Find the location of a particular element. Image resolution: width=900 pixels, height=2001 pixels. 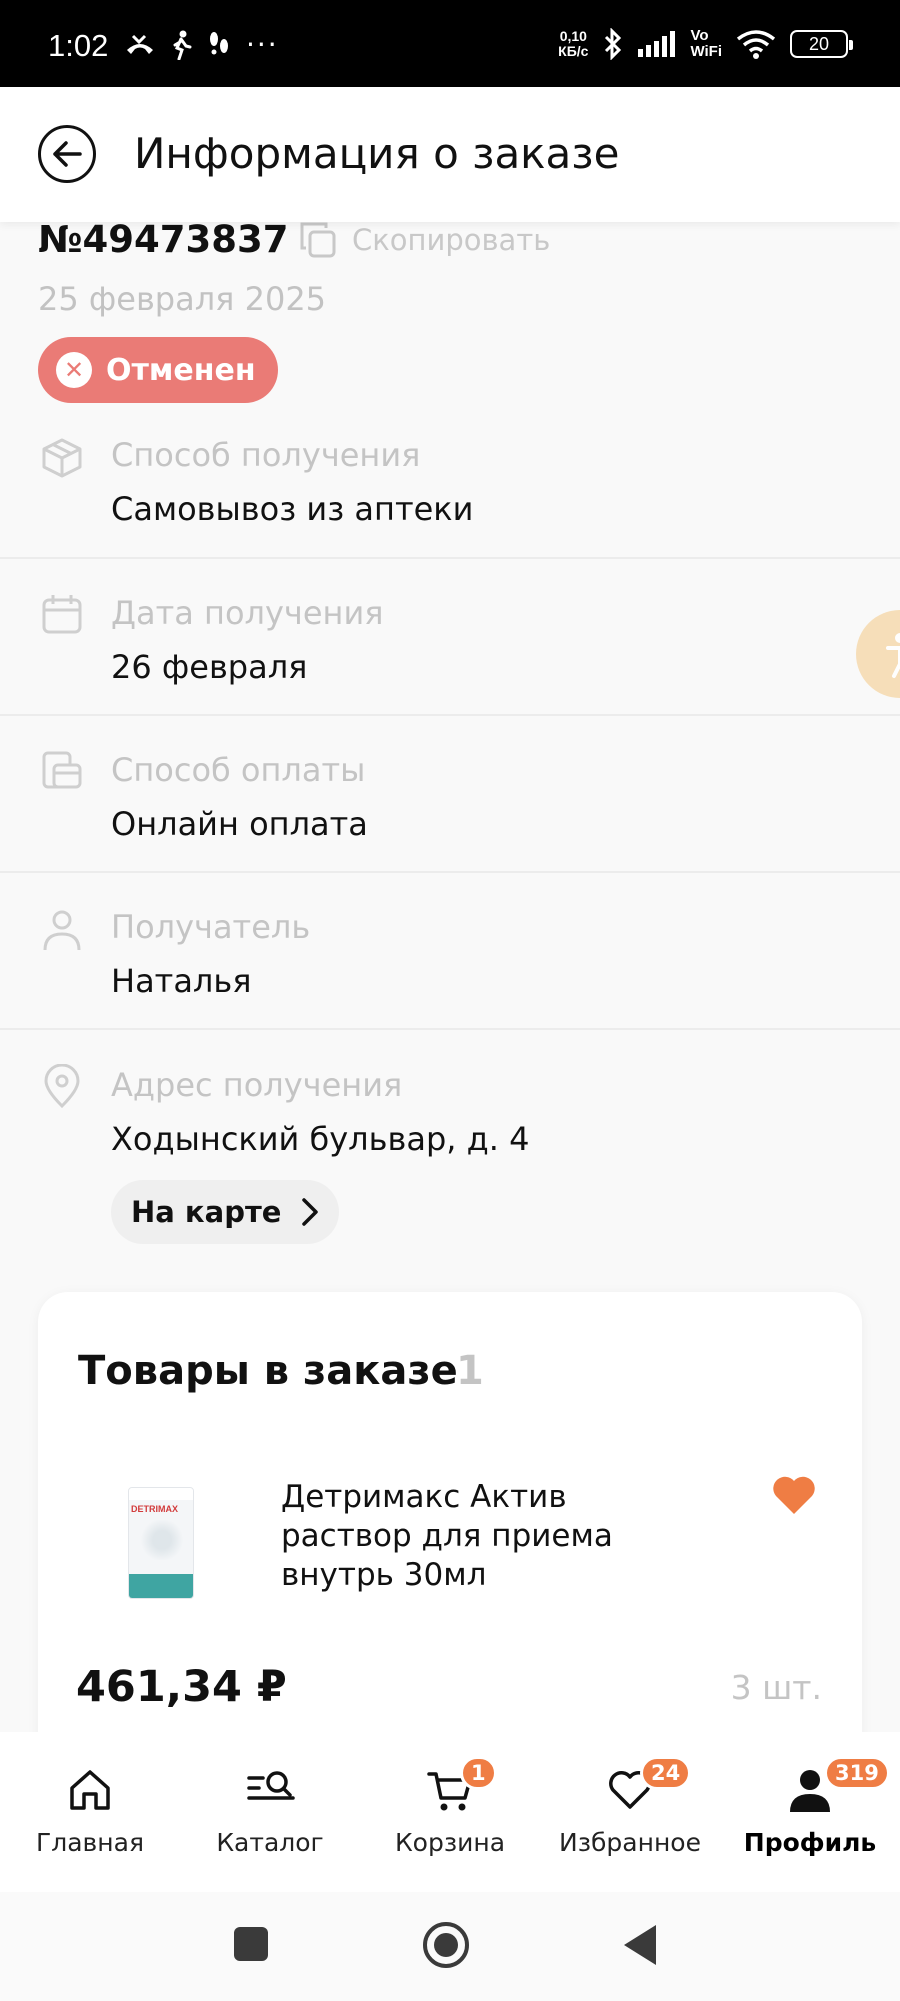

heart-filled-icon is located at coordinates (794, 1494).